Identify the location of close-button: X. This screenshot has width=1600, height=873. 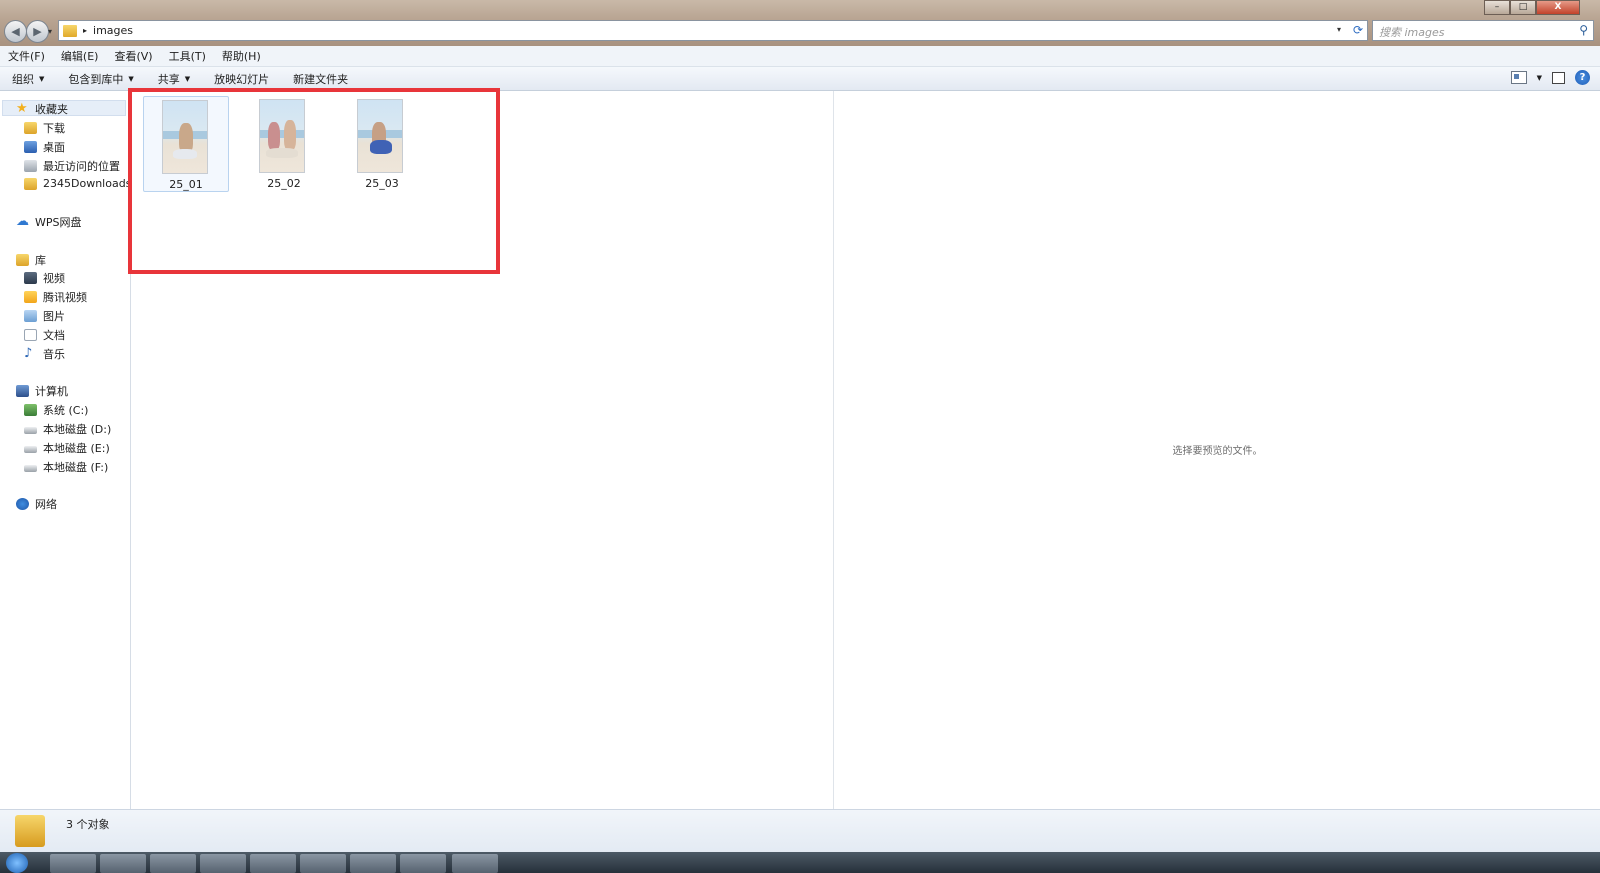
(1558, 7).